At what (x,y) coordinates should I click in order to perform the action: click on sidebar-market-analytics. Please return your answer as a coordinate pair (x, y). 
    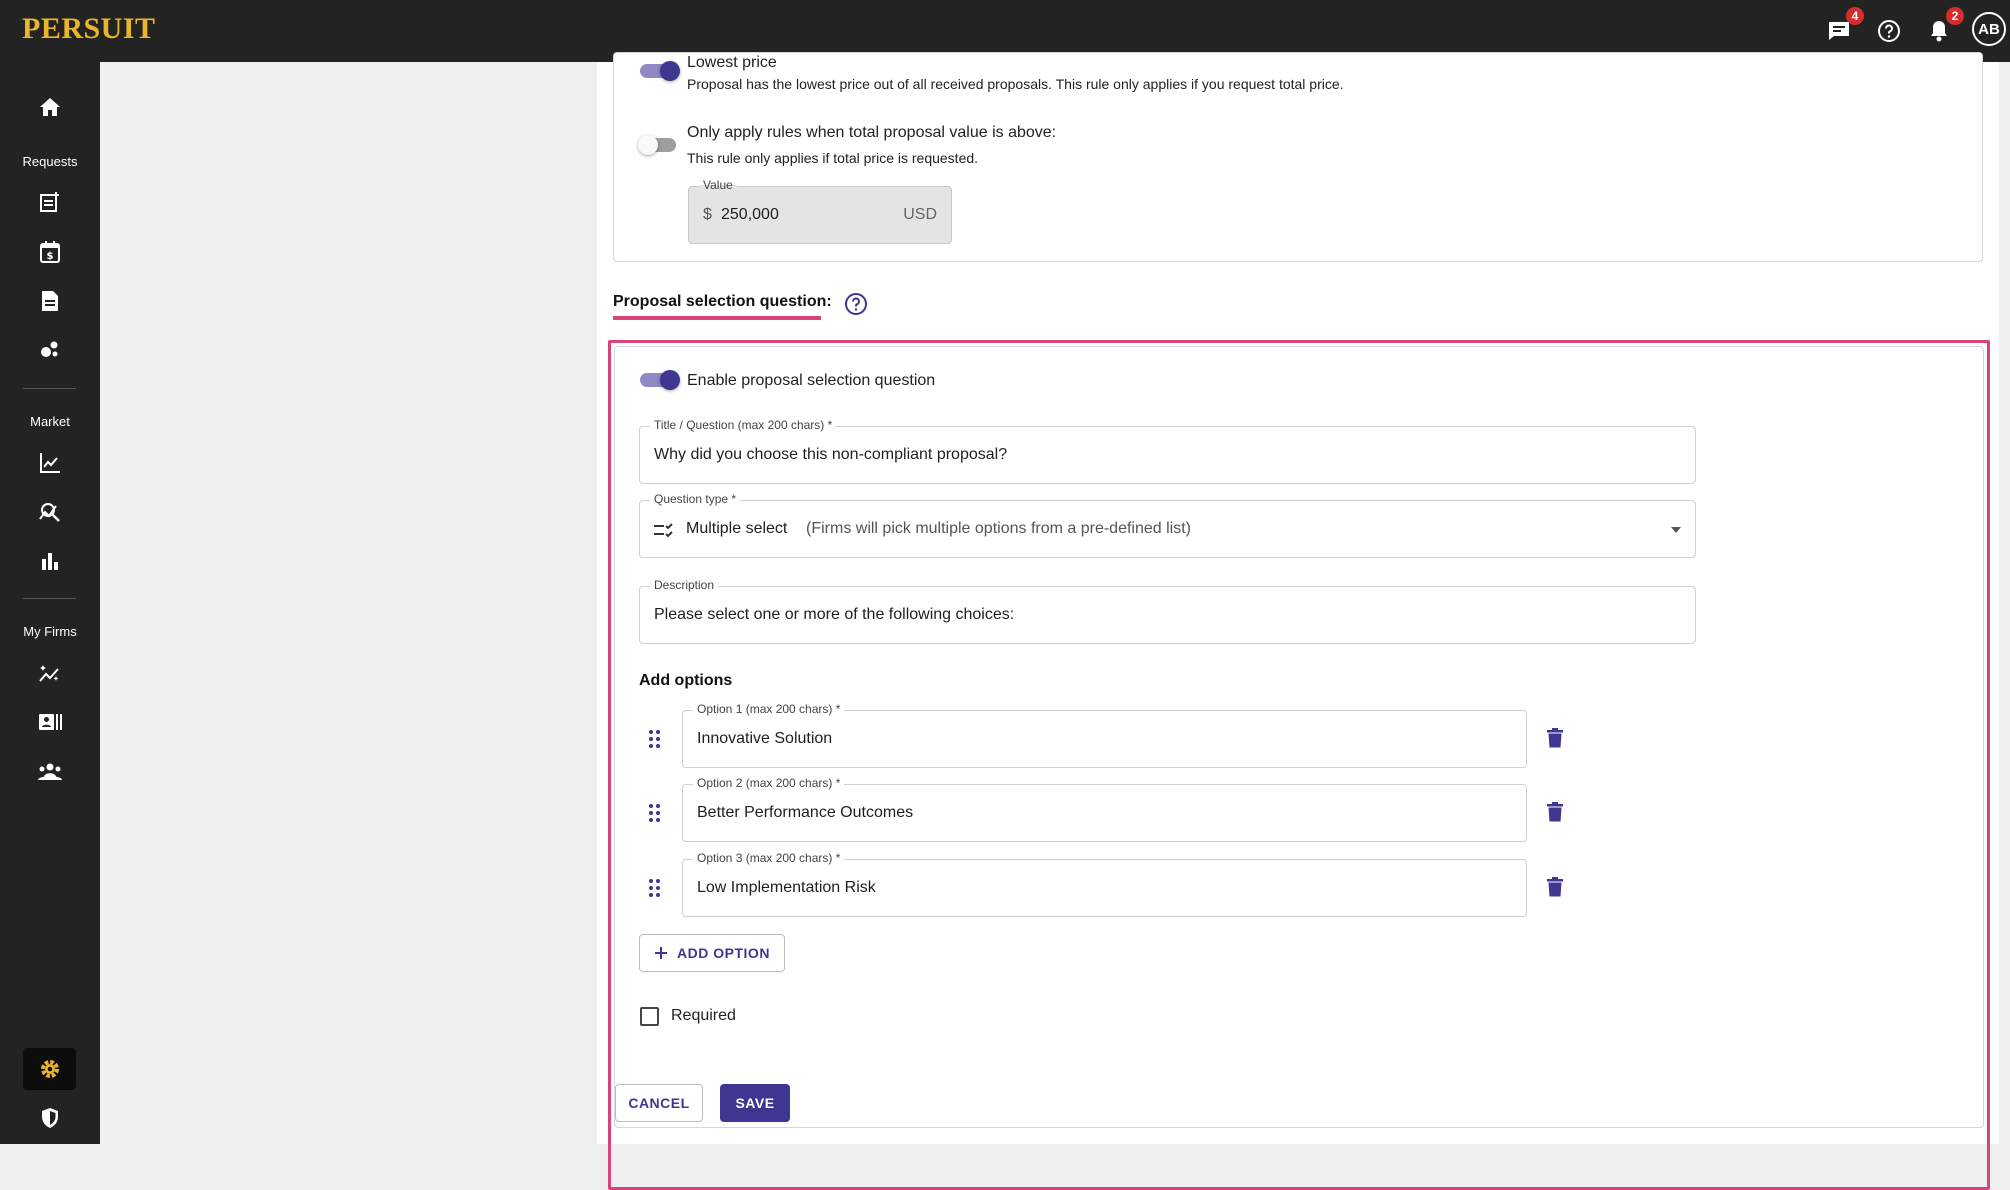
    Looking at the image, I should click on (50, 463).